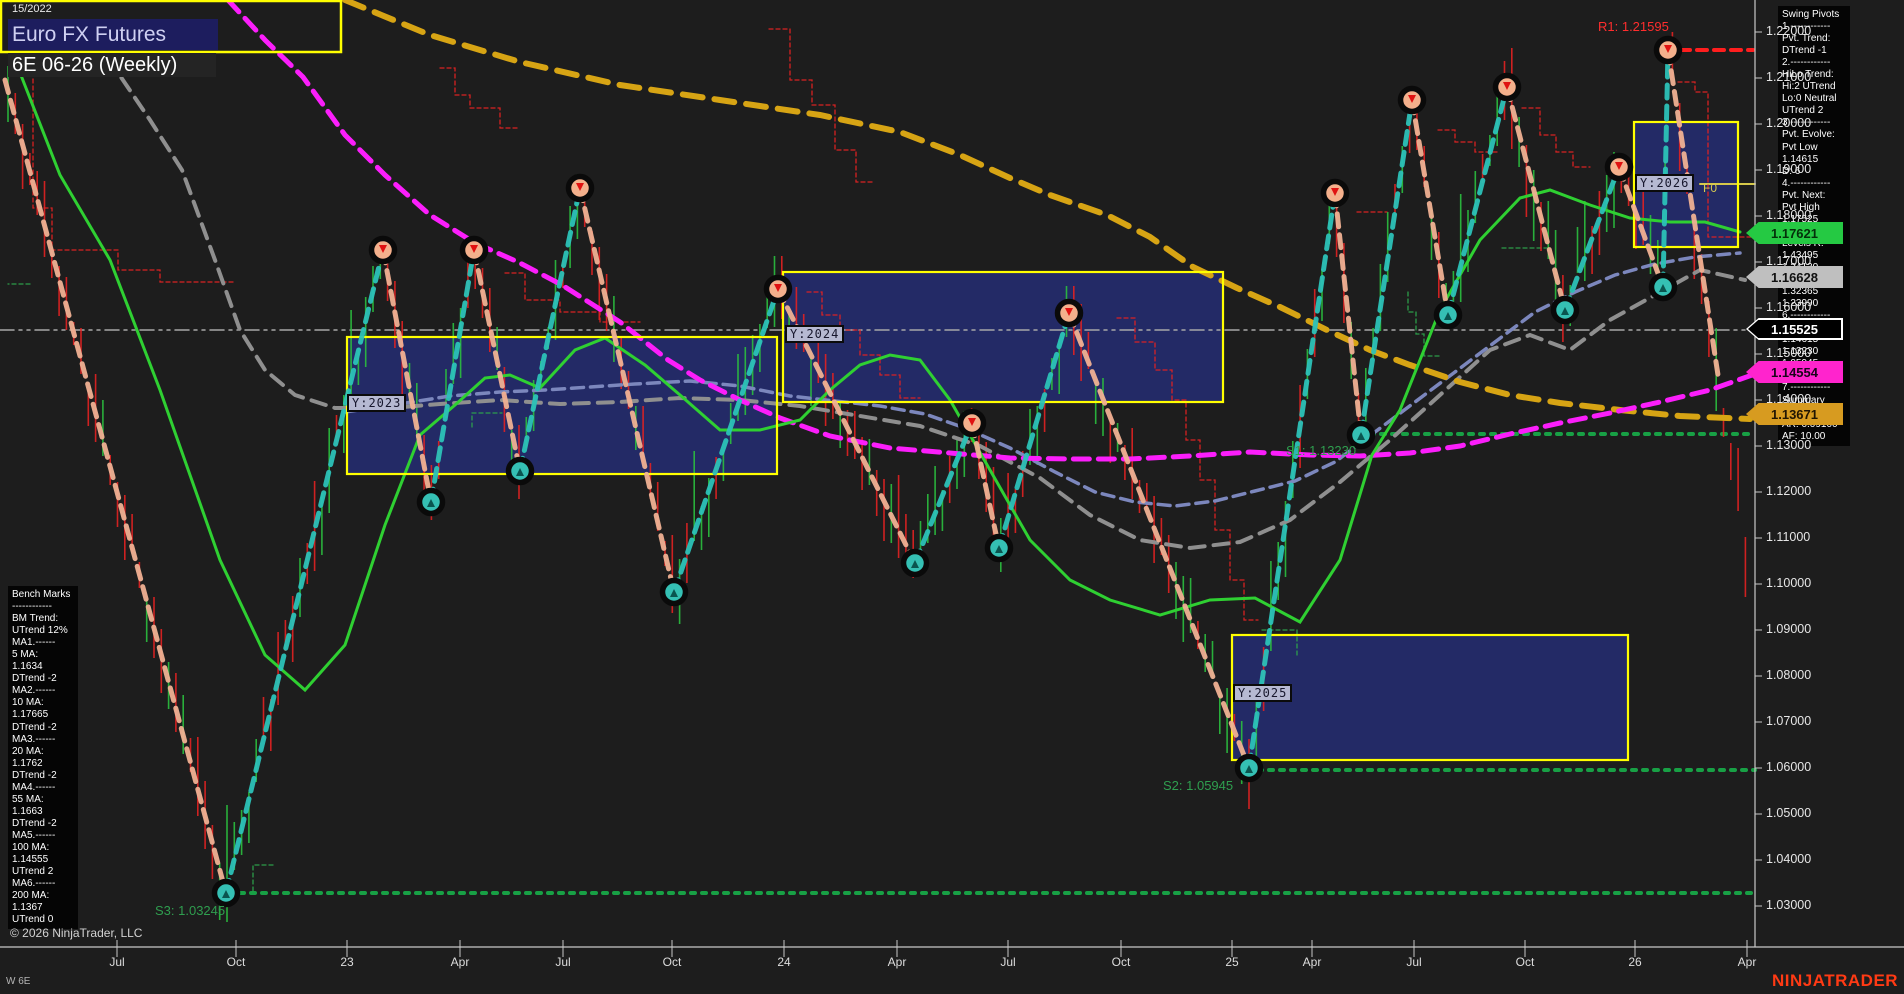 This screenshot has width=1904, height=994. I want to click on panel-line: UTrend 0, so click(33, 920).